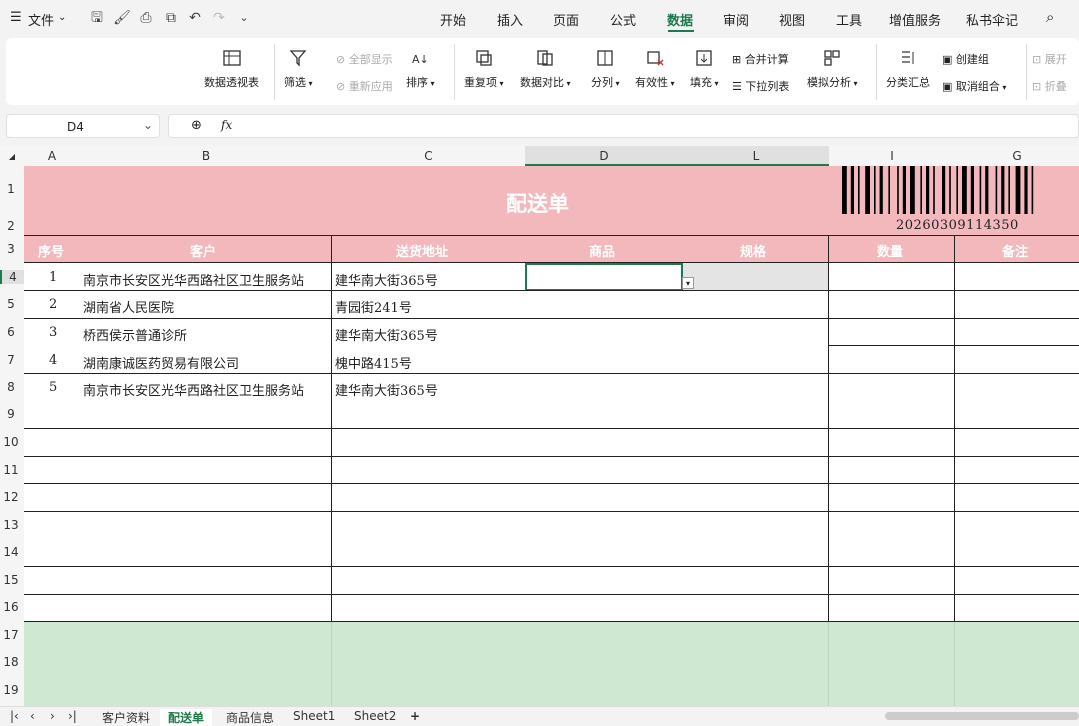 Image resolution: width=1079 pixels, height=726 pixels. Describe the element at coordinates (11, 226) in the screenshot. I see `row-header: 2` at that location.